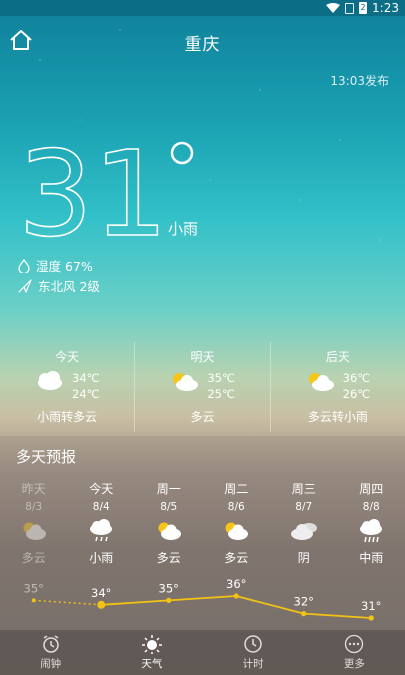 The image size is (405, 675). Describe the element at coordinates (303, 558) in the screenshot. I see `forecast-condition: 阴` at that location.